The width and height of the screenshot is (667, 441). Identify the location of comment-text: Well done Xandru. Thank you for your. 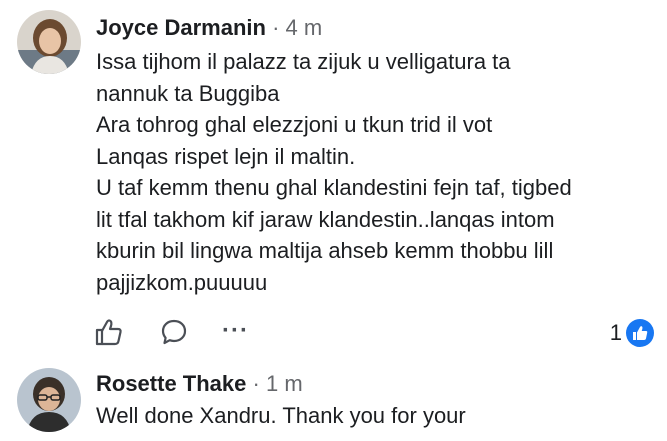
(376, 416).